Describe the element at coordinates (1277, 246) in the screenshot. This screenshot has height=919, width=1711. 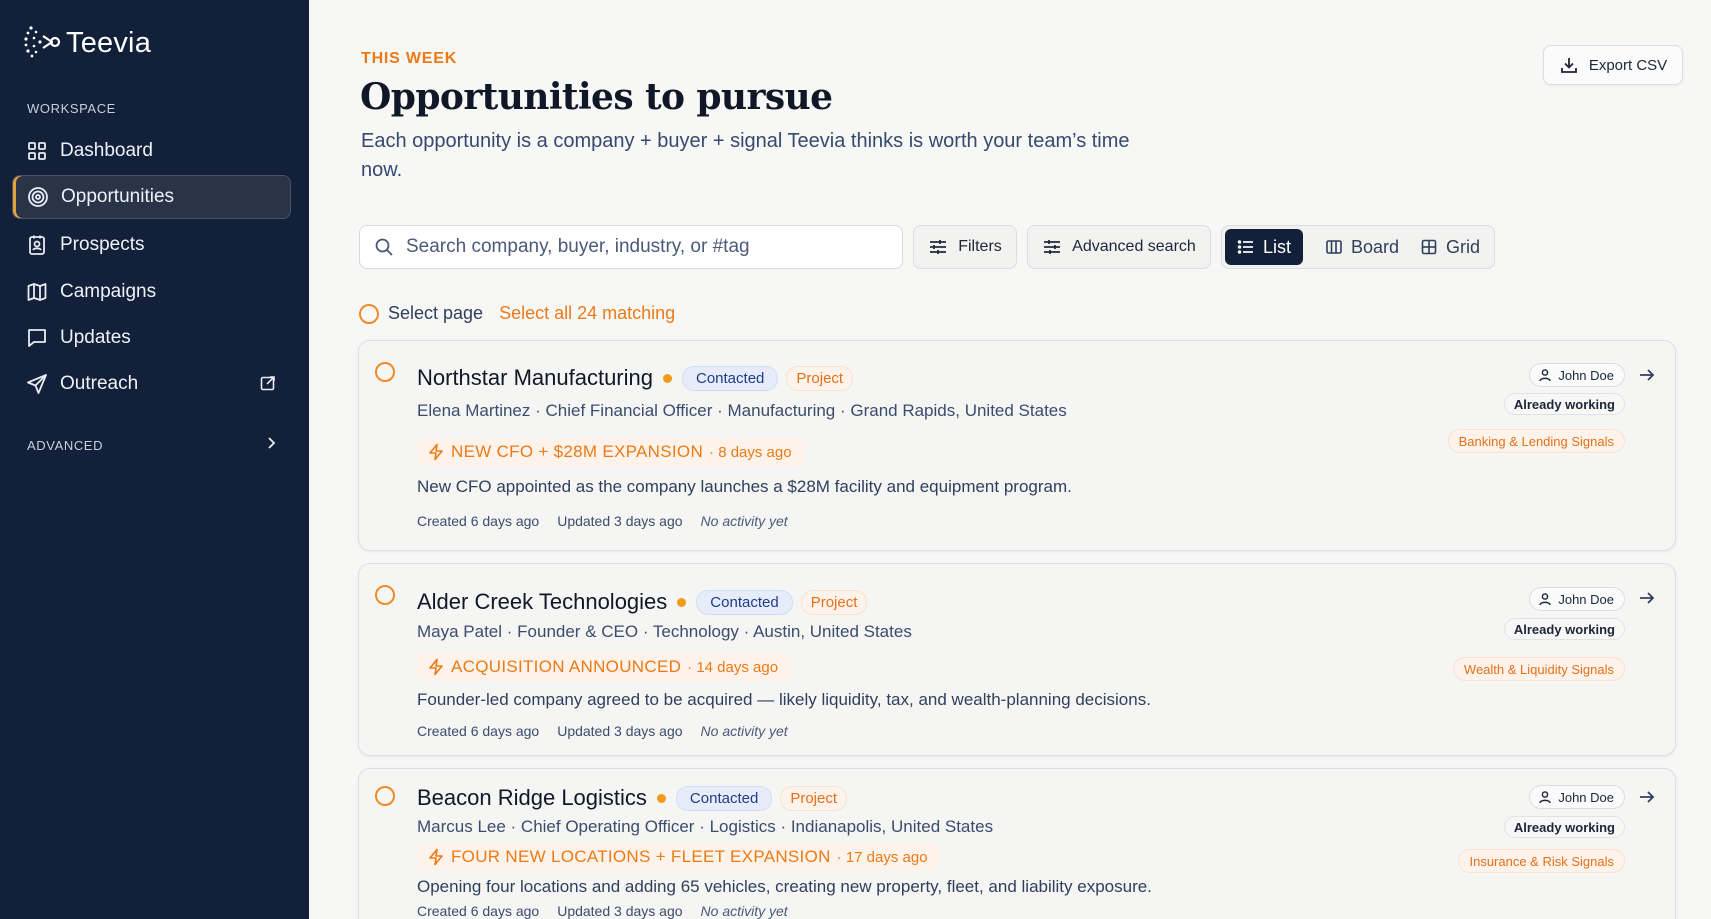
I see `view-list-label: List` at that location.